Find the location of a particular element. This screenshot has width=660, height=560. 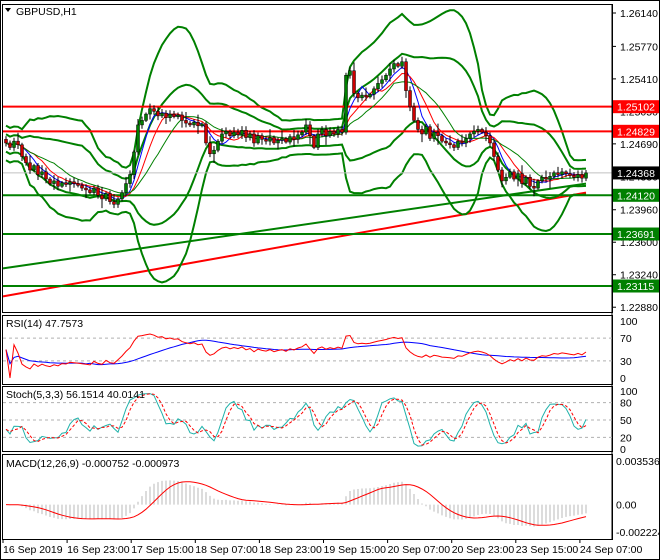

macd-tick-label: 0.00 is located at coordinates (626, 506).